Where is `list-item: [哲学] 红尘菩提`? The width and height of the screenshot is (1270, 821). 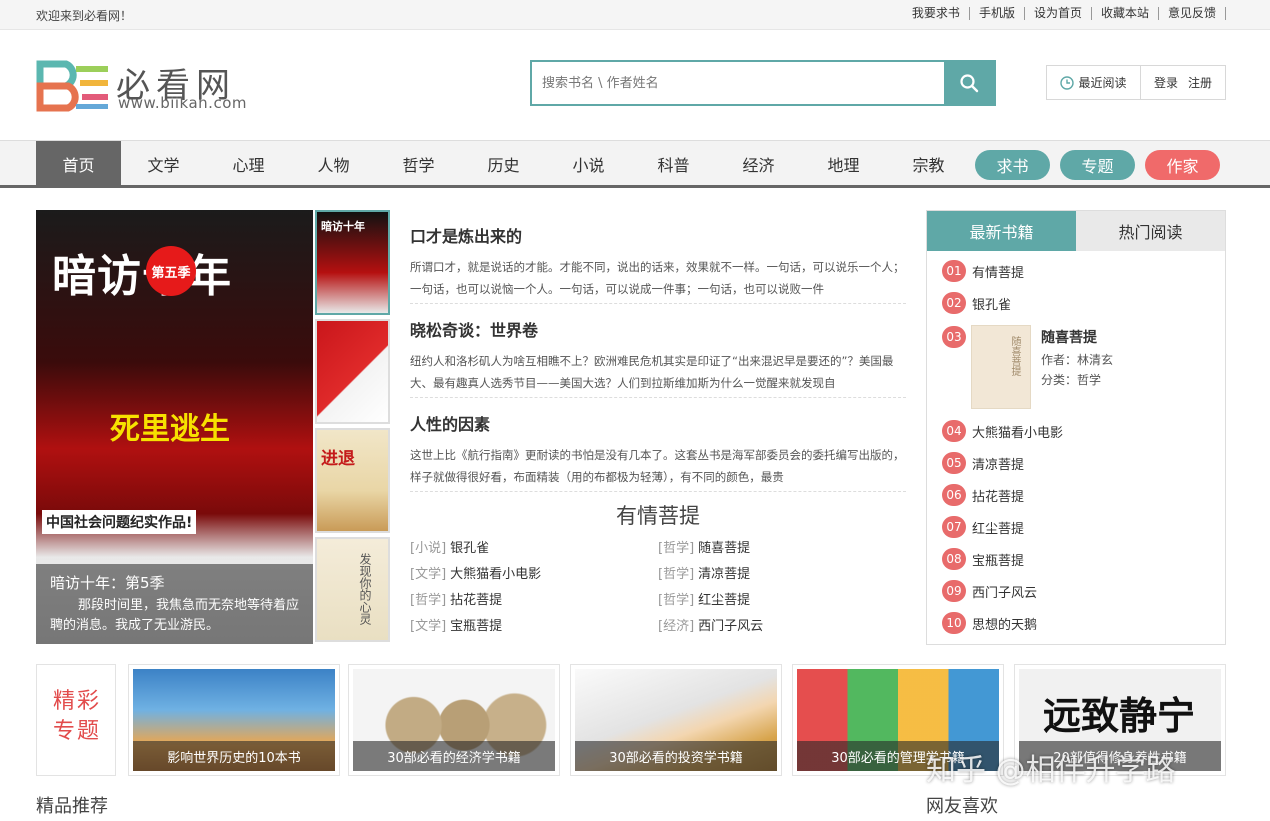
list-item: [哲学] 红尘菩提 is located at coordinates (782, 601).